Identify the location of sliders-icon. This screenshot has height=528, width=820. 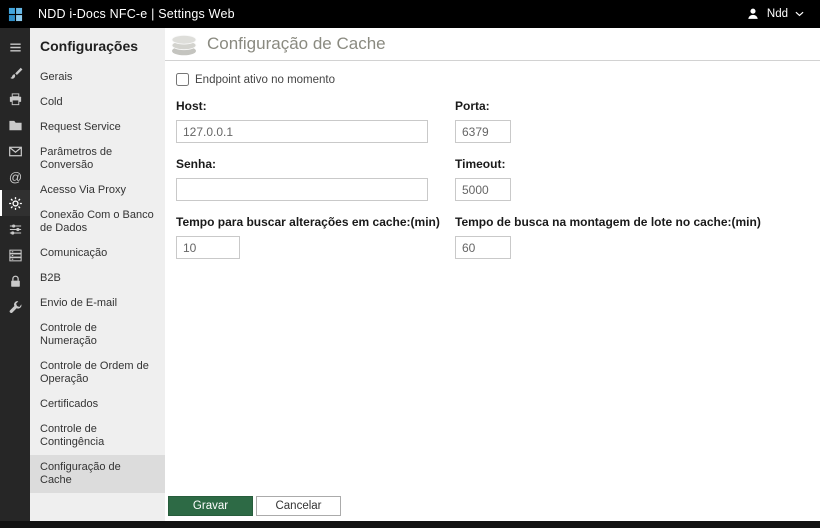
(15, 229).